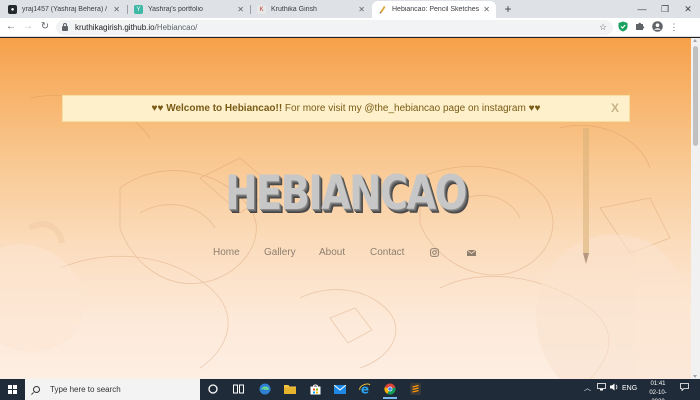 This screenshot has width=700, height=400. What do you see at coordinates (508, 9) in the screenshot?
I see `new-tab-button: +` at bounding box center [508, 9].